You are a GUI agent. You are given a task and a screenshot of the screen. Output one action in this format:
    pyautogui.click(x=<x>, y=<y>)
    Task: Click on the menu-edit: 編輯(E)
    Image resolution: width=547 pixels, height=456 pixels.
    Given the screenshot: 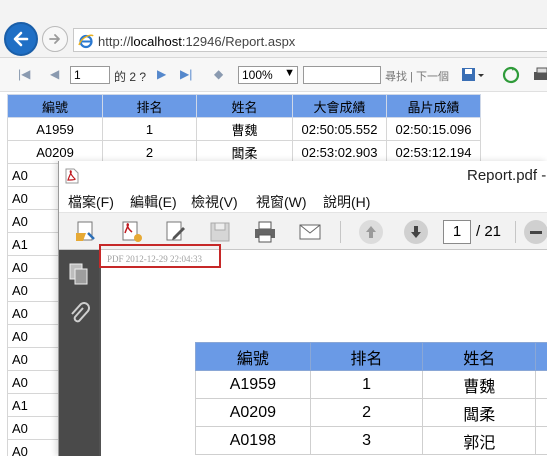 What is the action you would take?
    pyautogui.click(x=153, y=202)
    